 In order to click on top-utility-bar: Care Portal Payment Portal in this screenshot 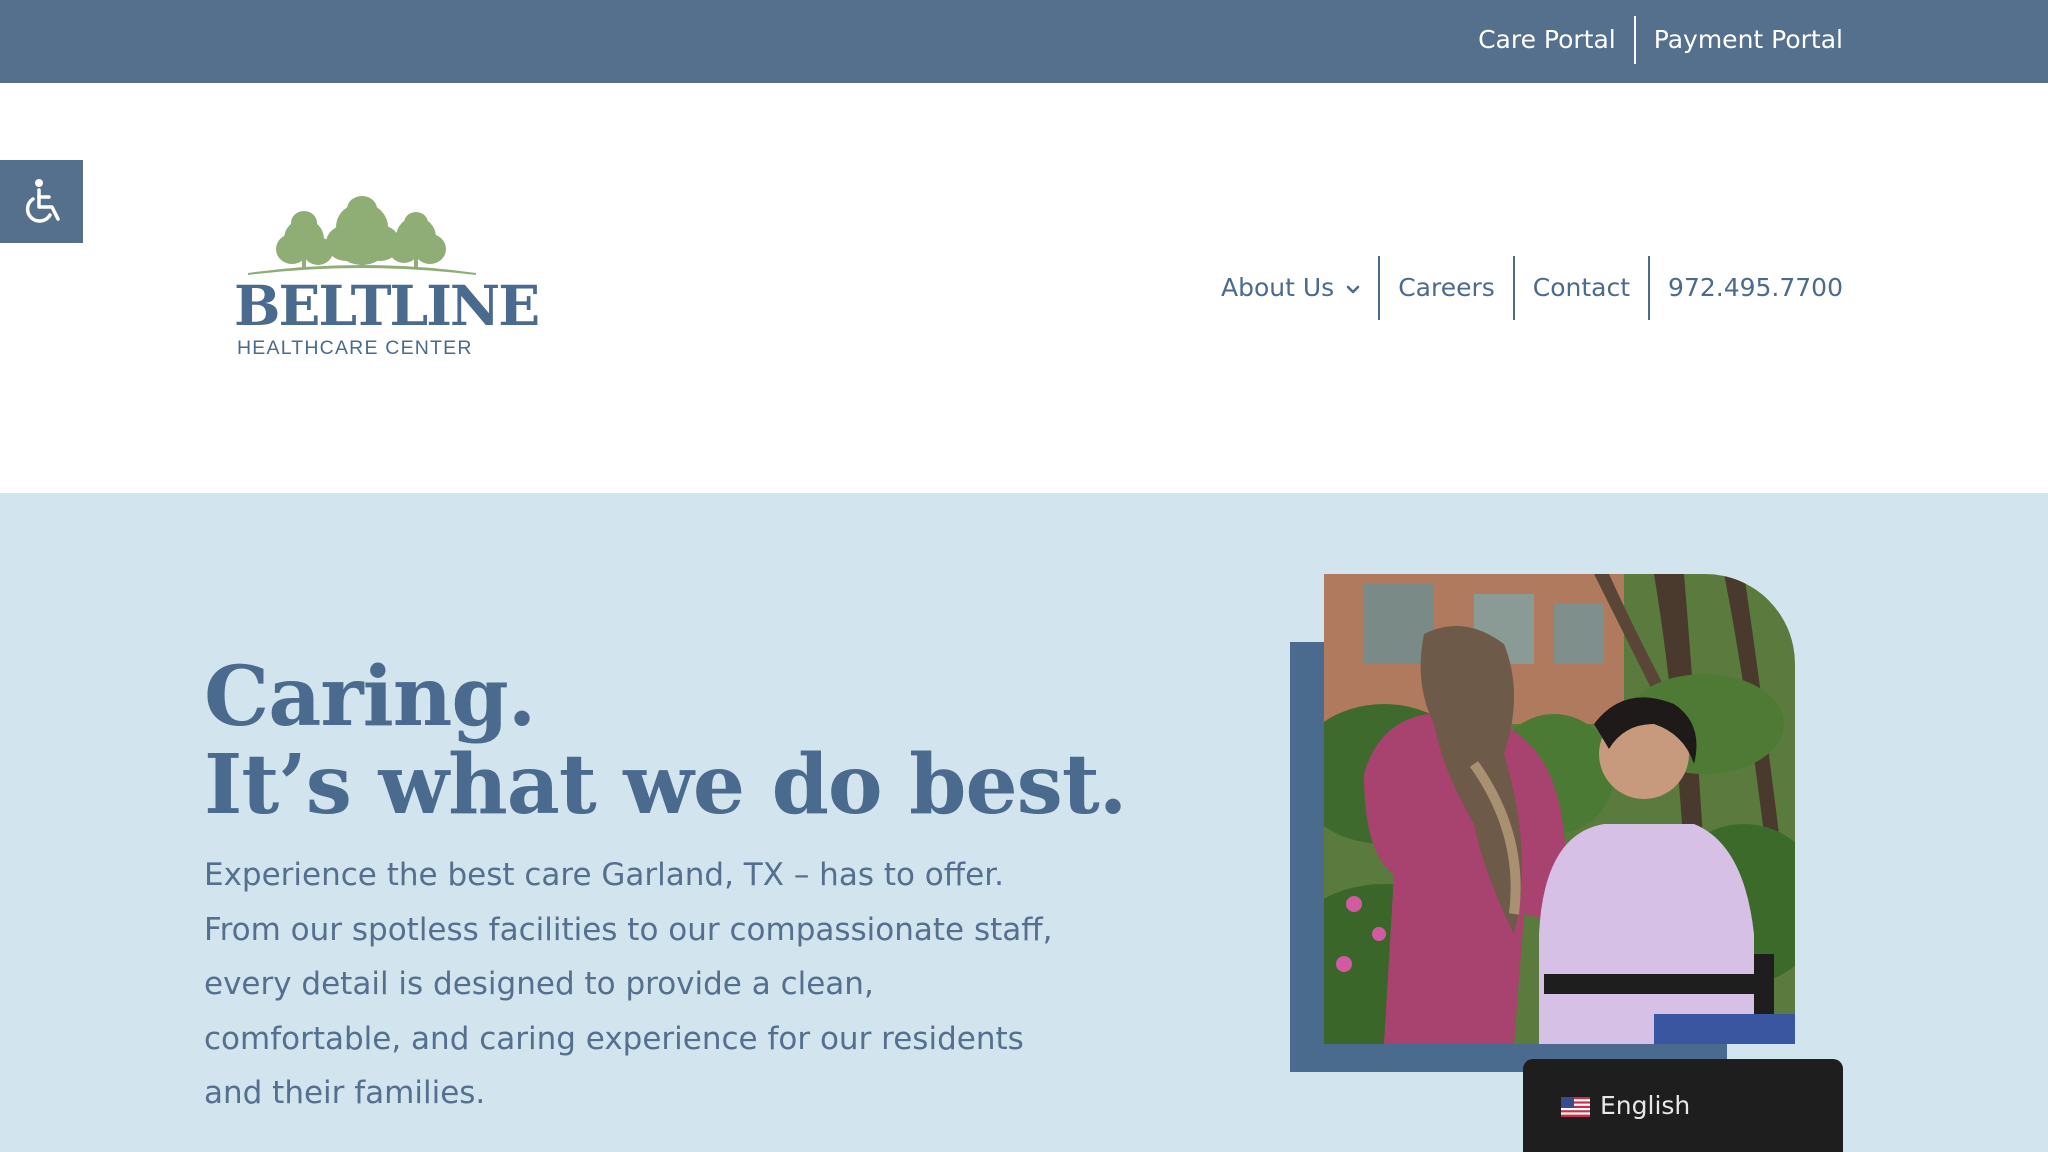, I will do `click(1024, 41)`.